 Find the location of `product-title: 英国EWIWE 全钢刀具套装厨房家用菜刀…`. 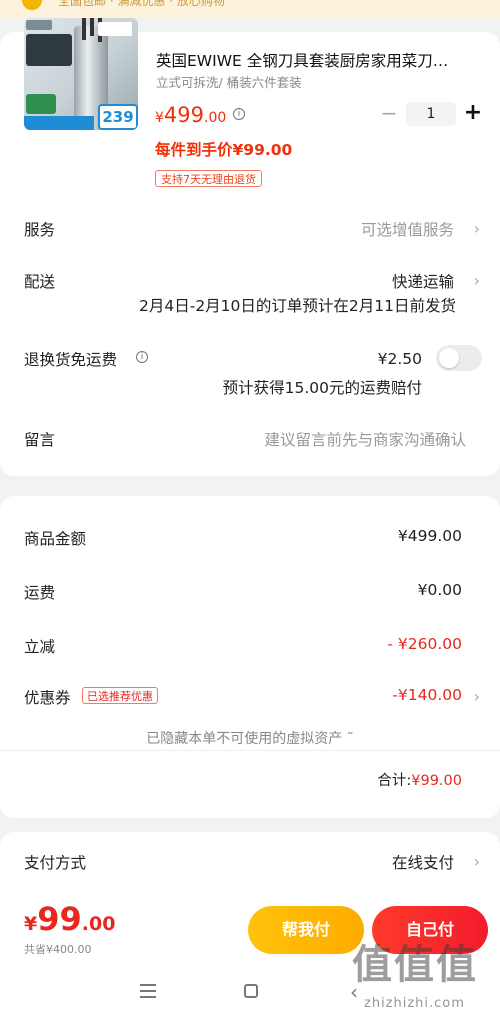

product-title: 英国EWIWE 全钢刀具套装厨房家用菜刀… is located at coordinates (316, 60).